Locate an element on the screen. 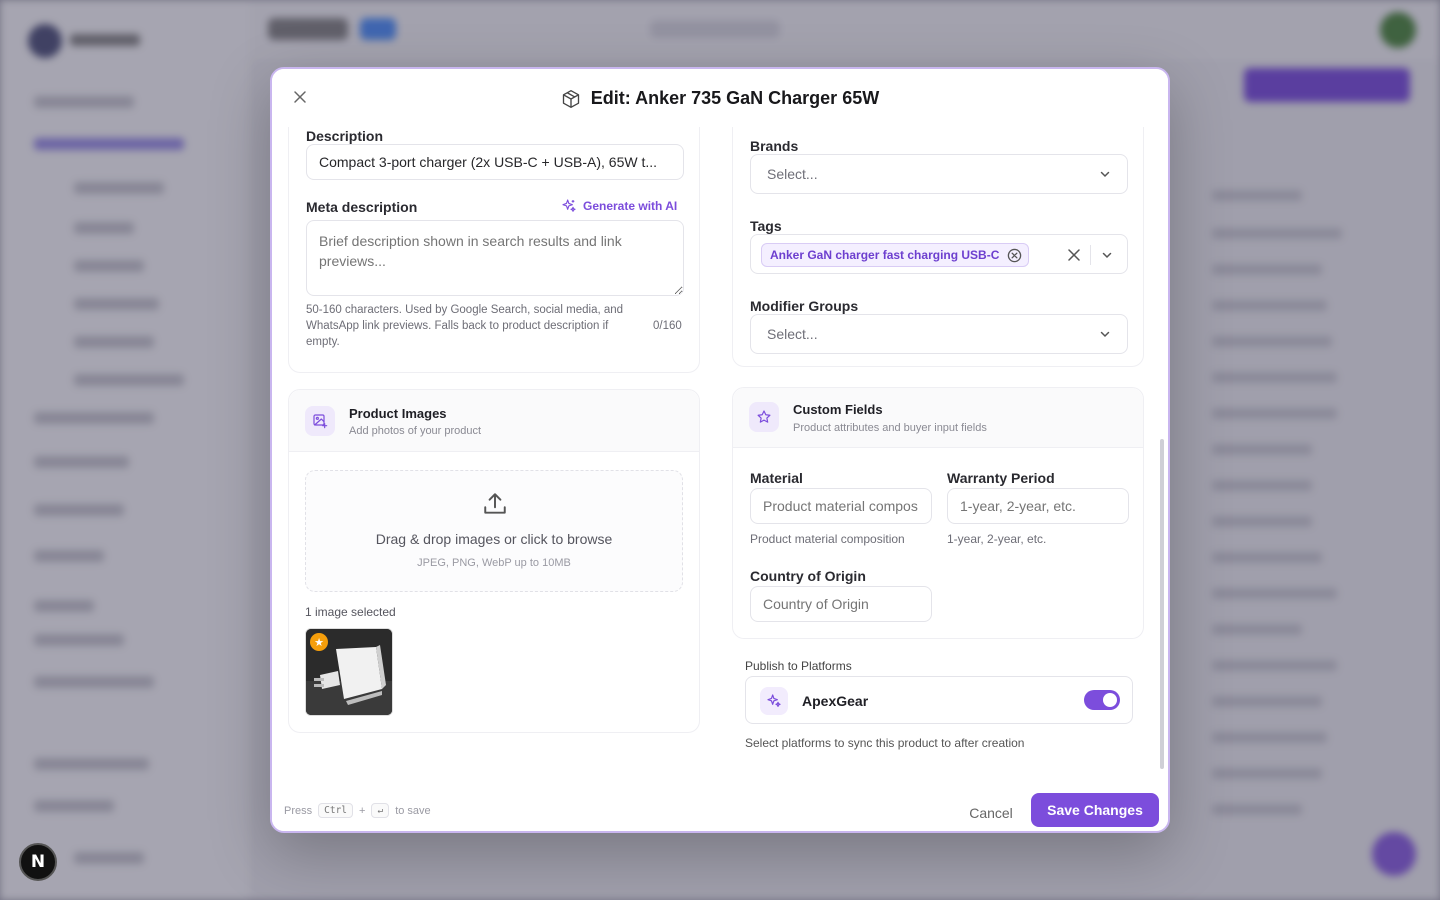 Image resolution: width=1440 pixels, height=900 pixels. scrollbar-thumb is located at coordinates (1162, 604).